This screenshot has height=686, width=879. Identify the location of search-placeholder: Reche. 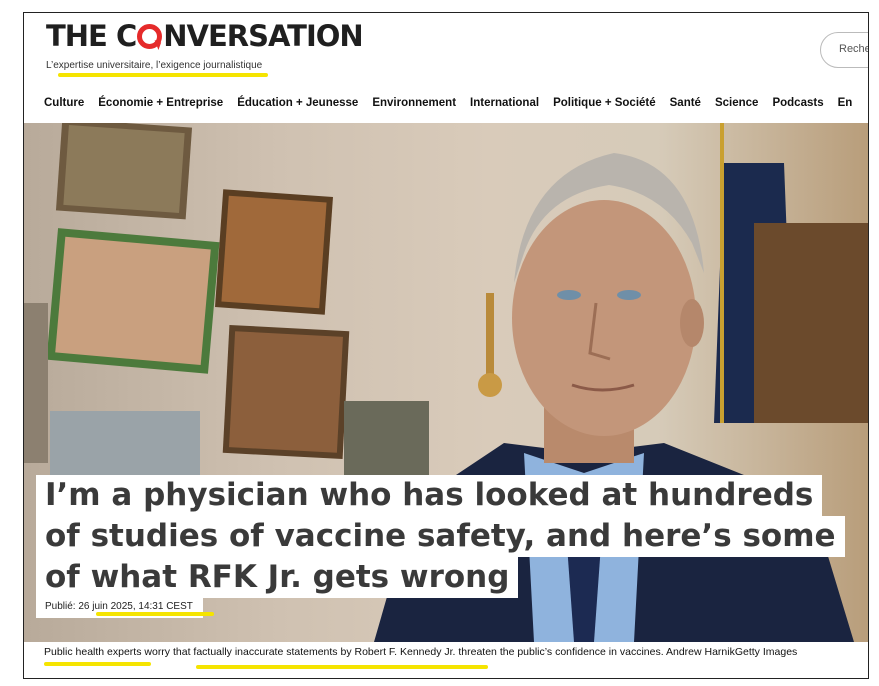
(854, 49).